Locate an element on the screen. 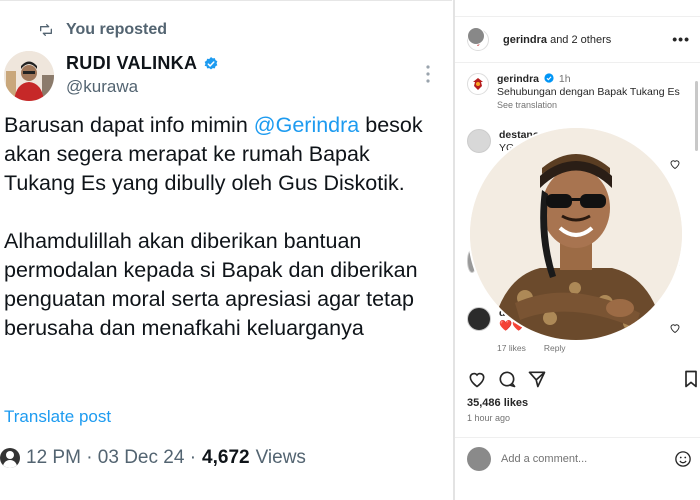 The height and width of the screenshot is (500, 700). repost-label: You reposted is located at coordinates (117, 29).